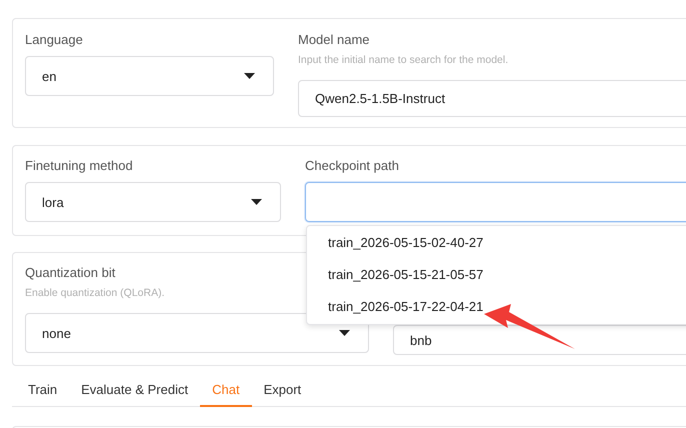 The height and width of the screenshot is (428, 686). What do you see at coordinates (492, 98) in the screenshot?
I see `model-name-field: Qwen2.5-1.5B-Instruct` at bounding box center [492, 98].